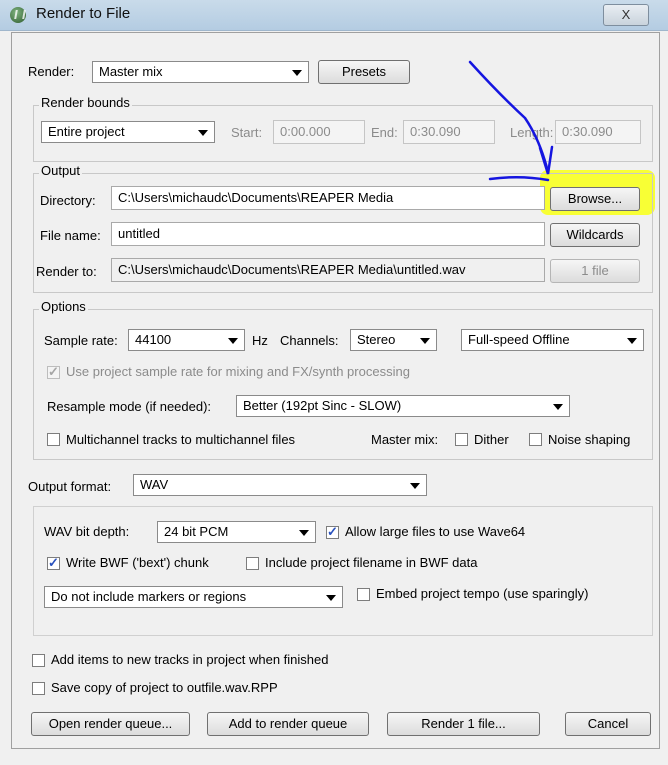  I want to click on end-label: End:, so click(384, 132).